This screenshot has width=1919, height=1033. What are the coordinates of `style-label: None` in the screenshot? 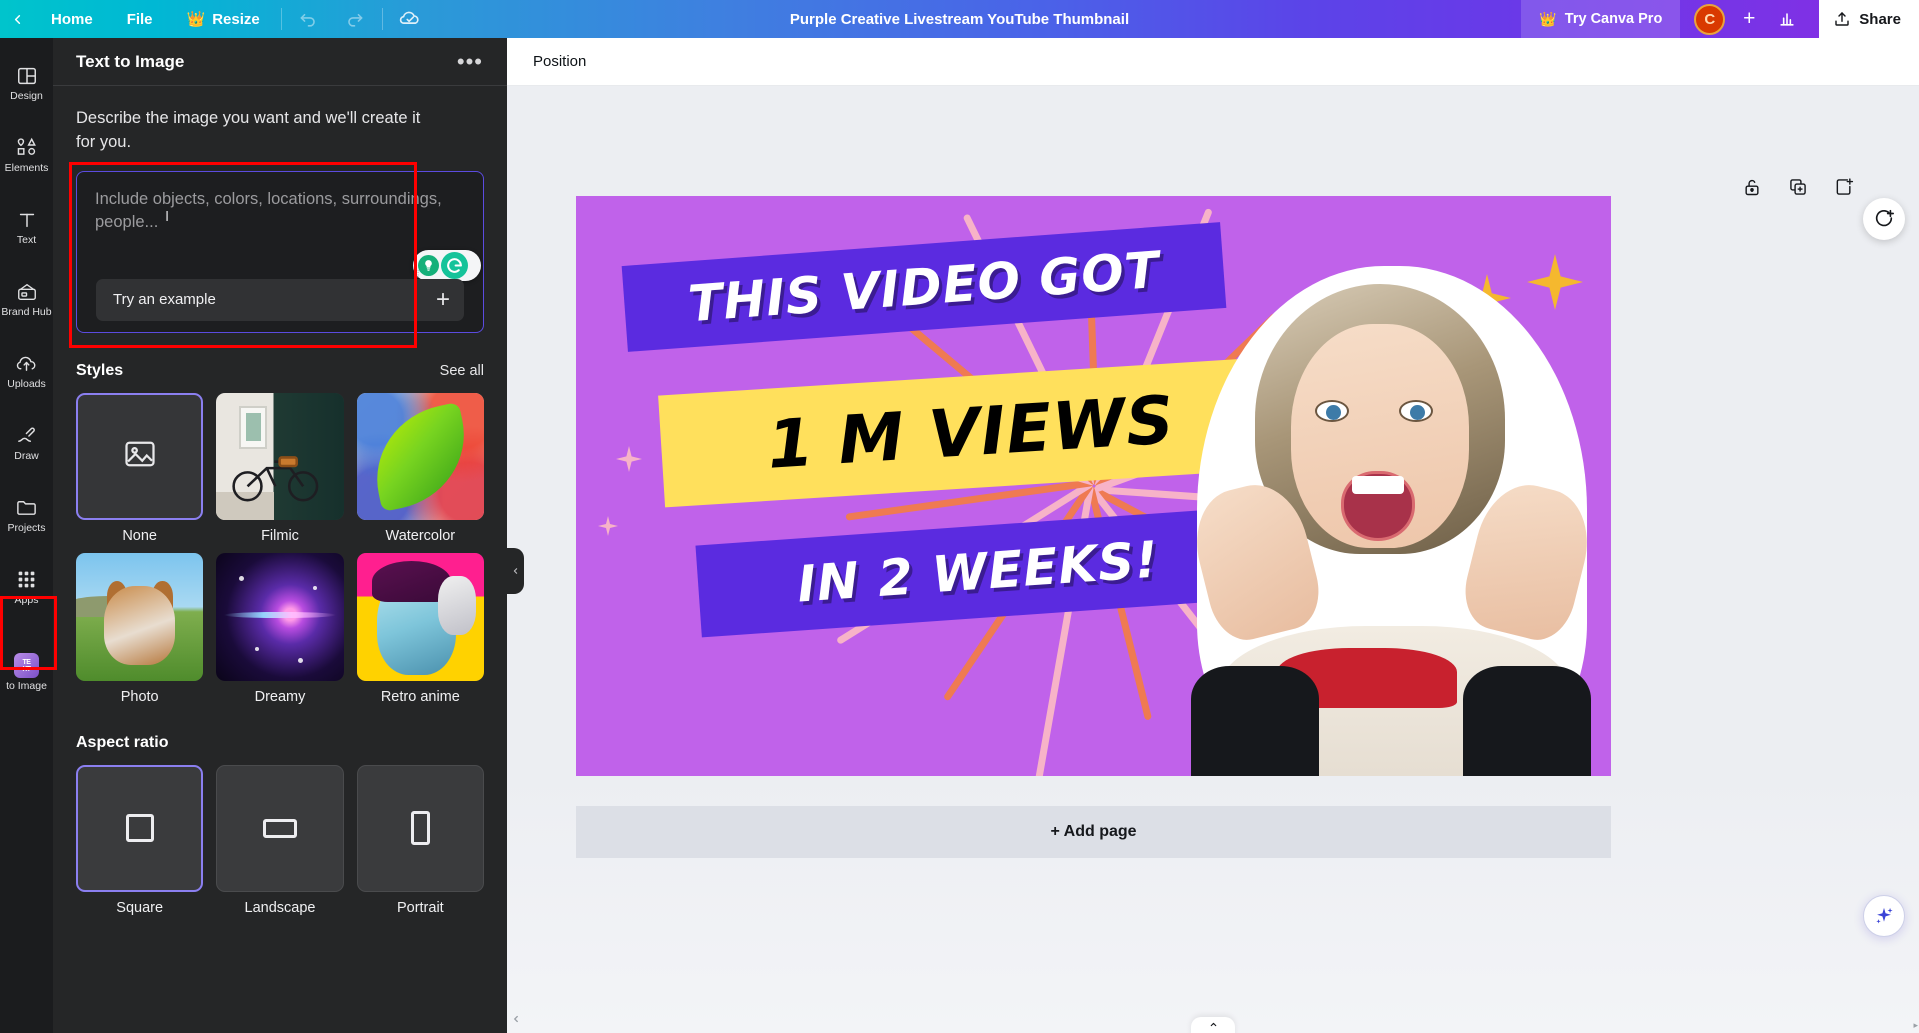 It's located at (139, 536).